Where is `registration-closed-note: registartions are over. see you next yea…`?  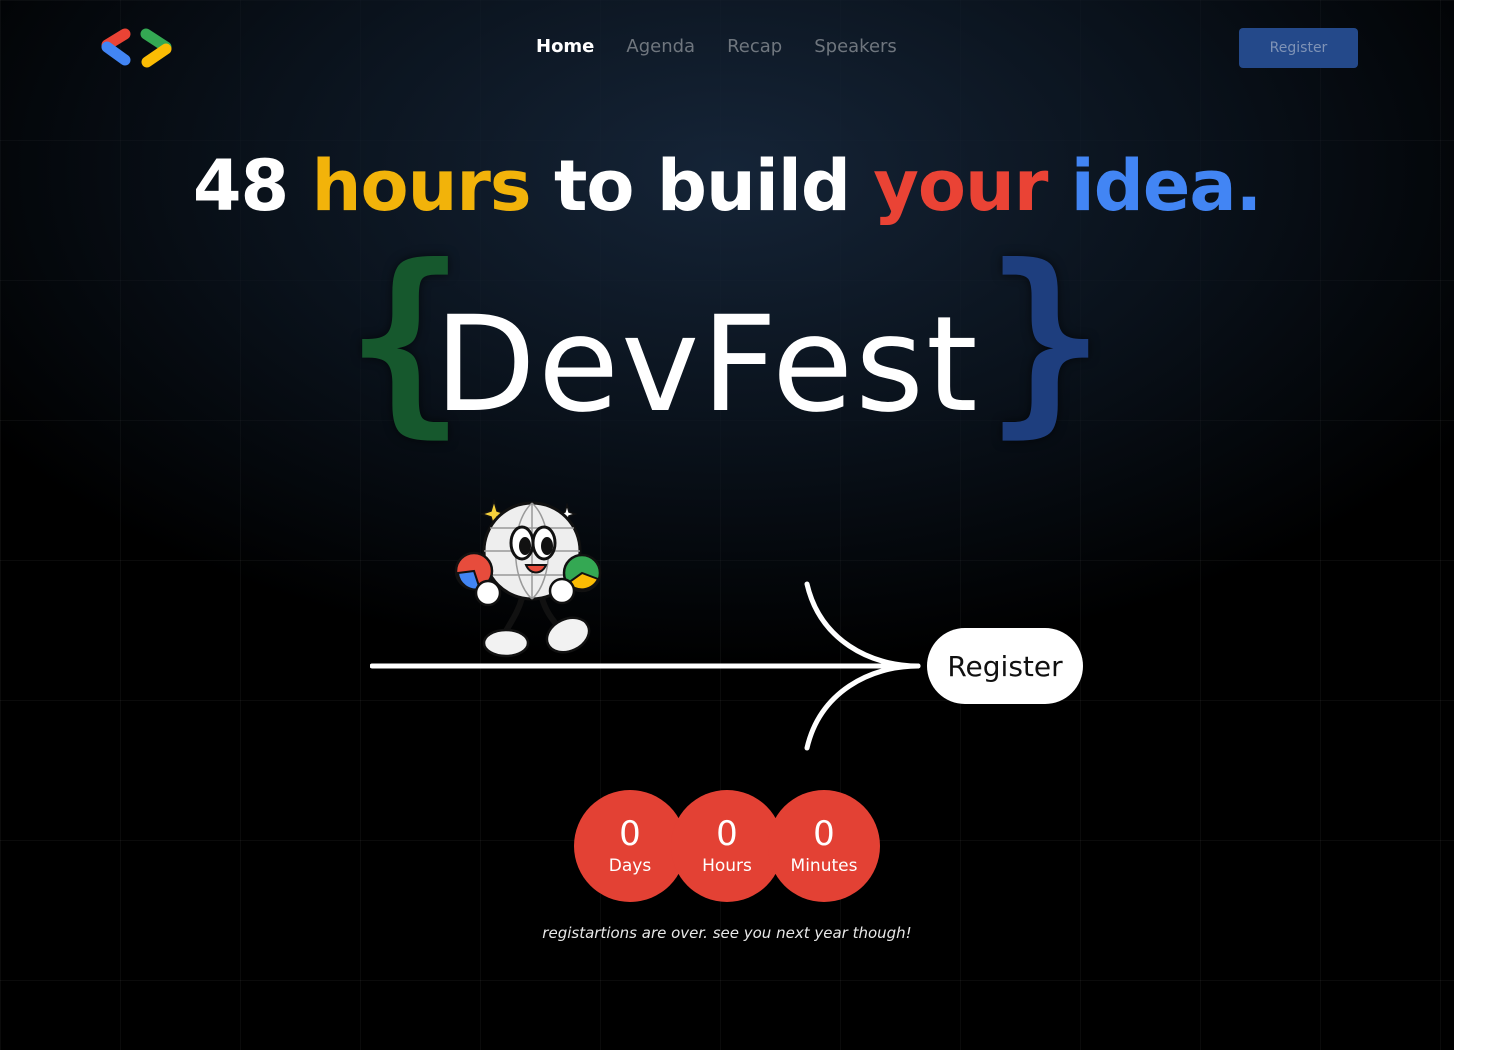 registration-closed-note: registartions are over. see you next yea… is located at coordinates (727, 933).